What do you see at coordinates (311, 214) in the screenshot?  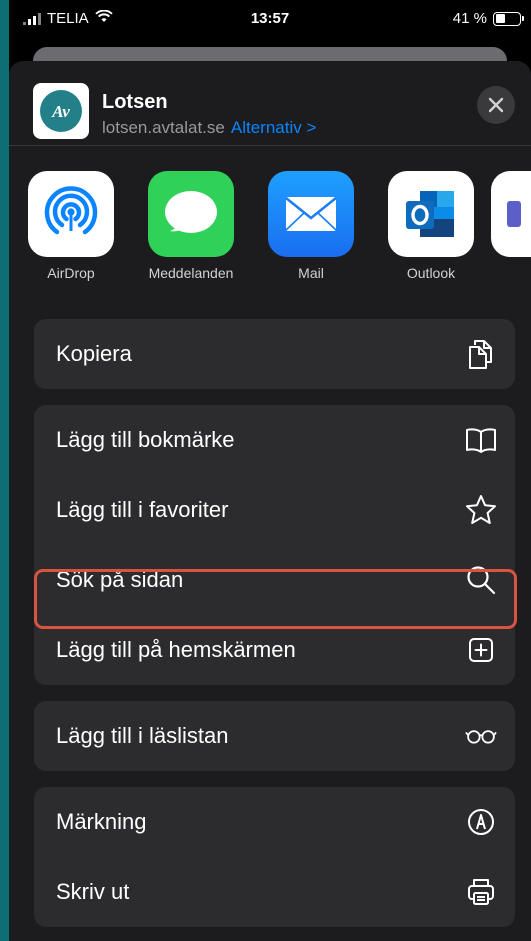 I see `mail-icon` at bounding box center [311, 214].